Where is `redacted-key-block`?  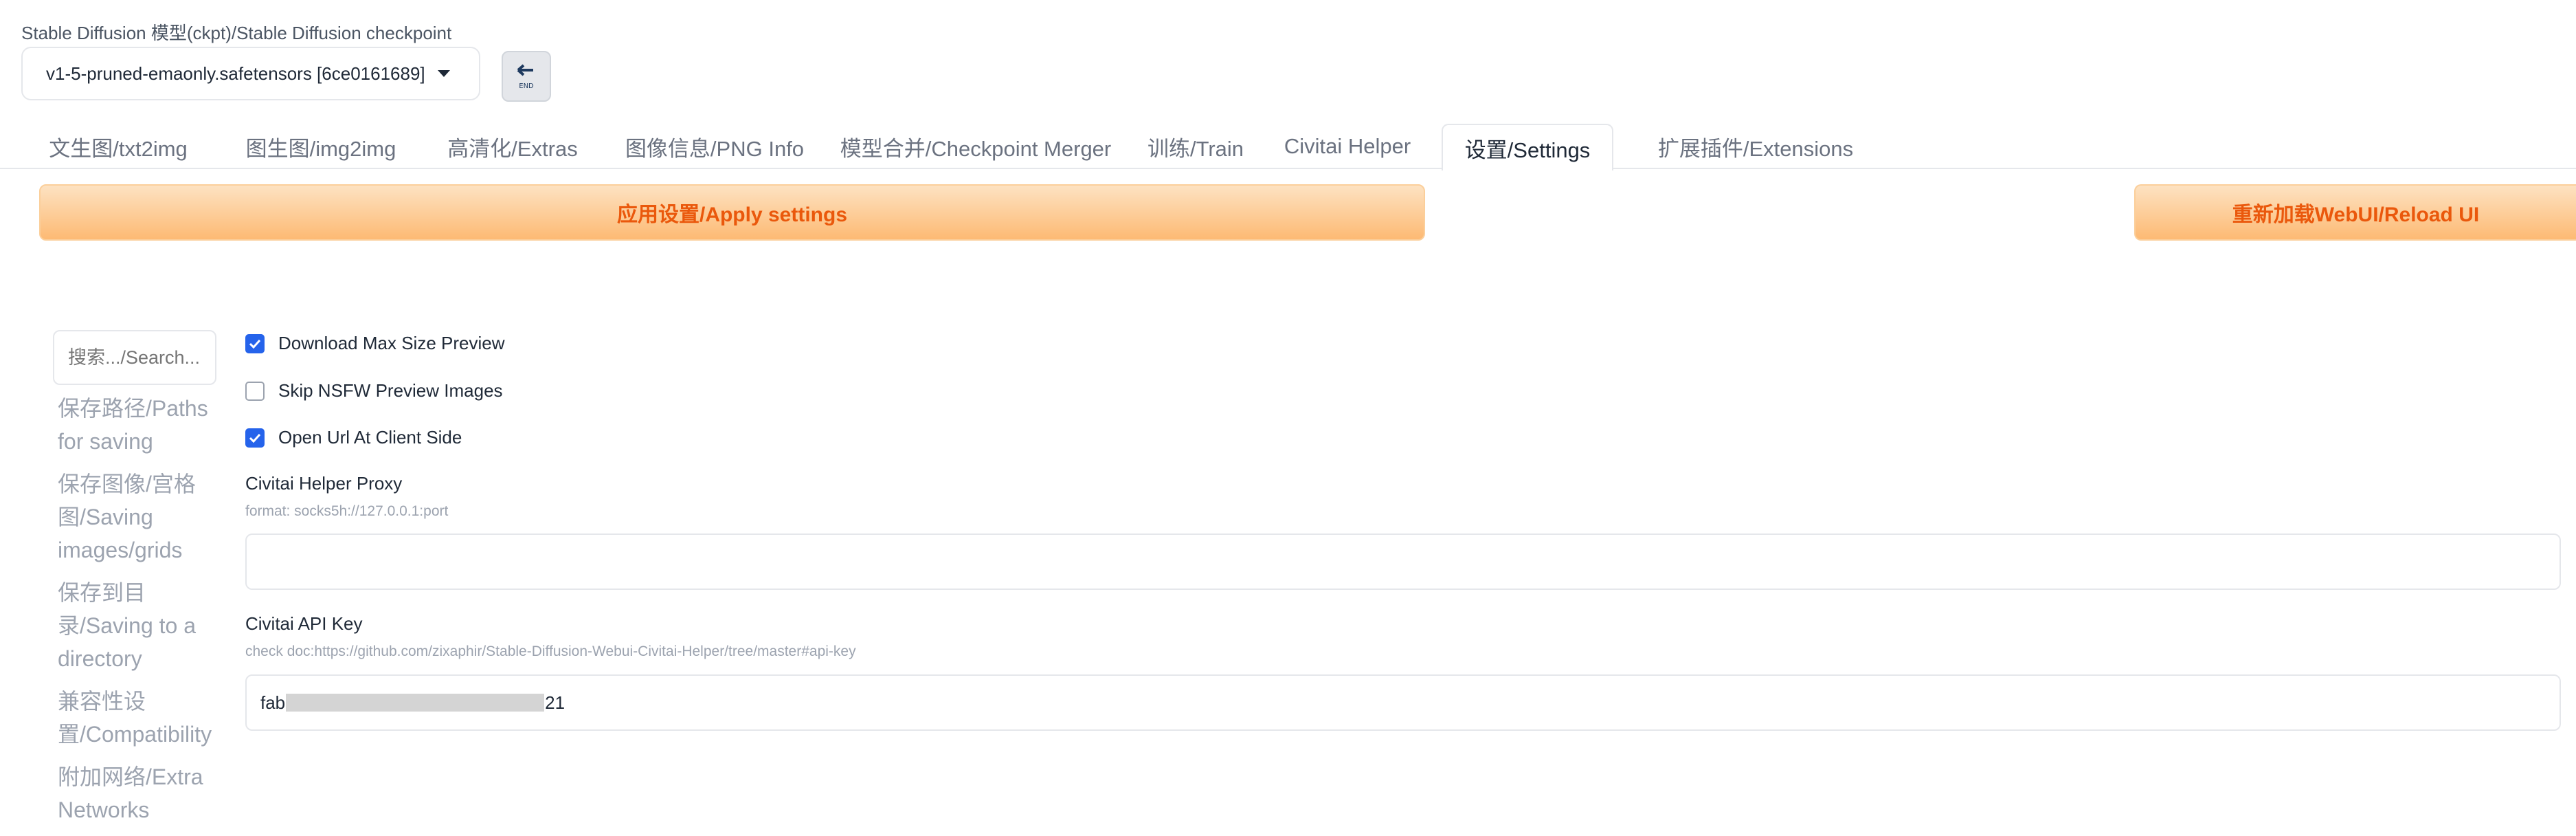 redacted-key-block is located at coordinates (415, 703).